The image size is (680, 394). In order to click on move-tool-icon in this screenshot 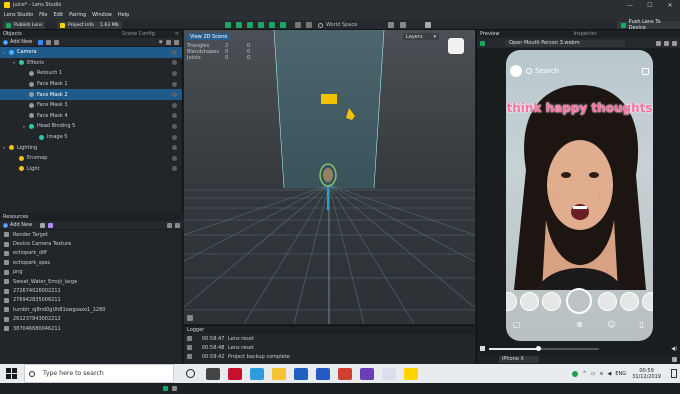, I will do `click(228, 25)`.